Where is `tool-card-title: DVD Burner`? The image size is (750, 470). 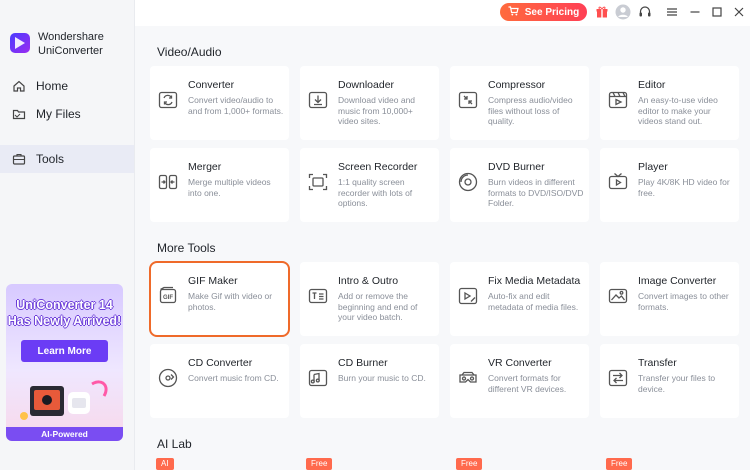 tool-card-title: DVD Burner is located at coordinates (516, 167).